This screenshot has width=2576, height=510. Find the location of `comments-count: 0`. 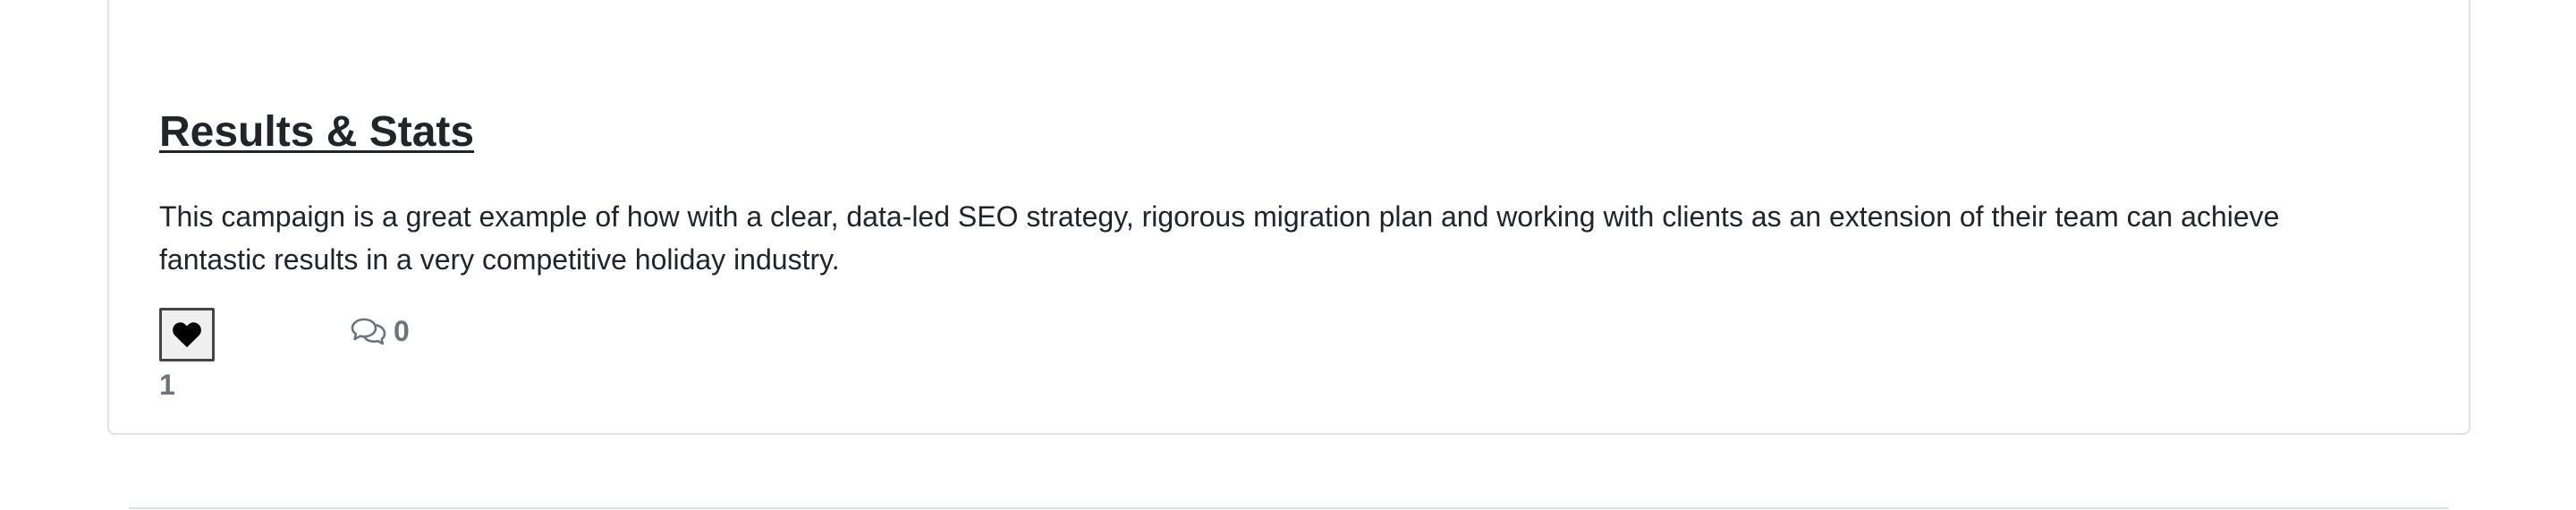

comments-count: 0 is located at coordinates (402, 331).